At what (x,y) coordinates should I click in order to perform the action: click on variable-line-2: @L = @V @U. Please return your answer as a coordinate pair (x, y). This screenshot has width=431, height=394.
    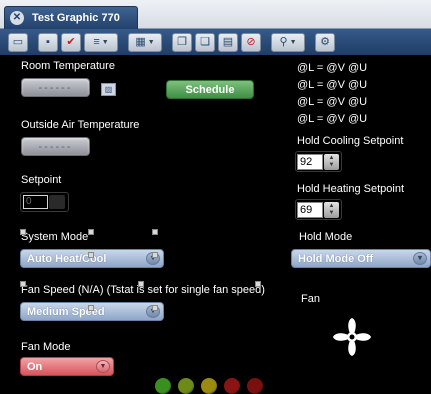
    Looking at the image, I should click on (332, 85).